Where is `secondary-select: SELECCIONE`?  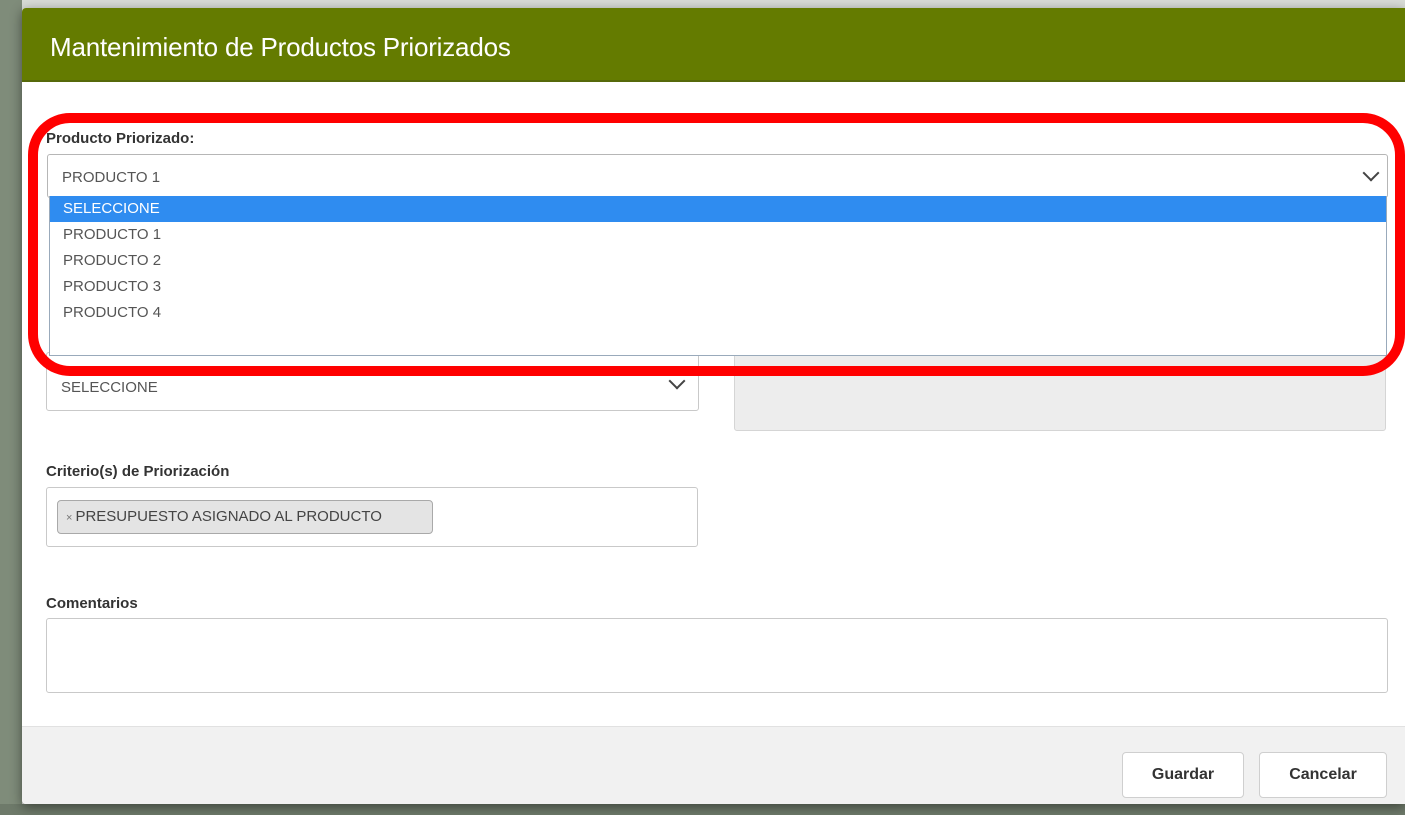
secondary-select: SELECCIONE is located at coordinates (372, 381).